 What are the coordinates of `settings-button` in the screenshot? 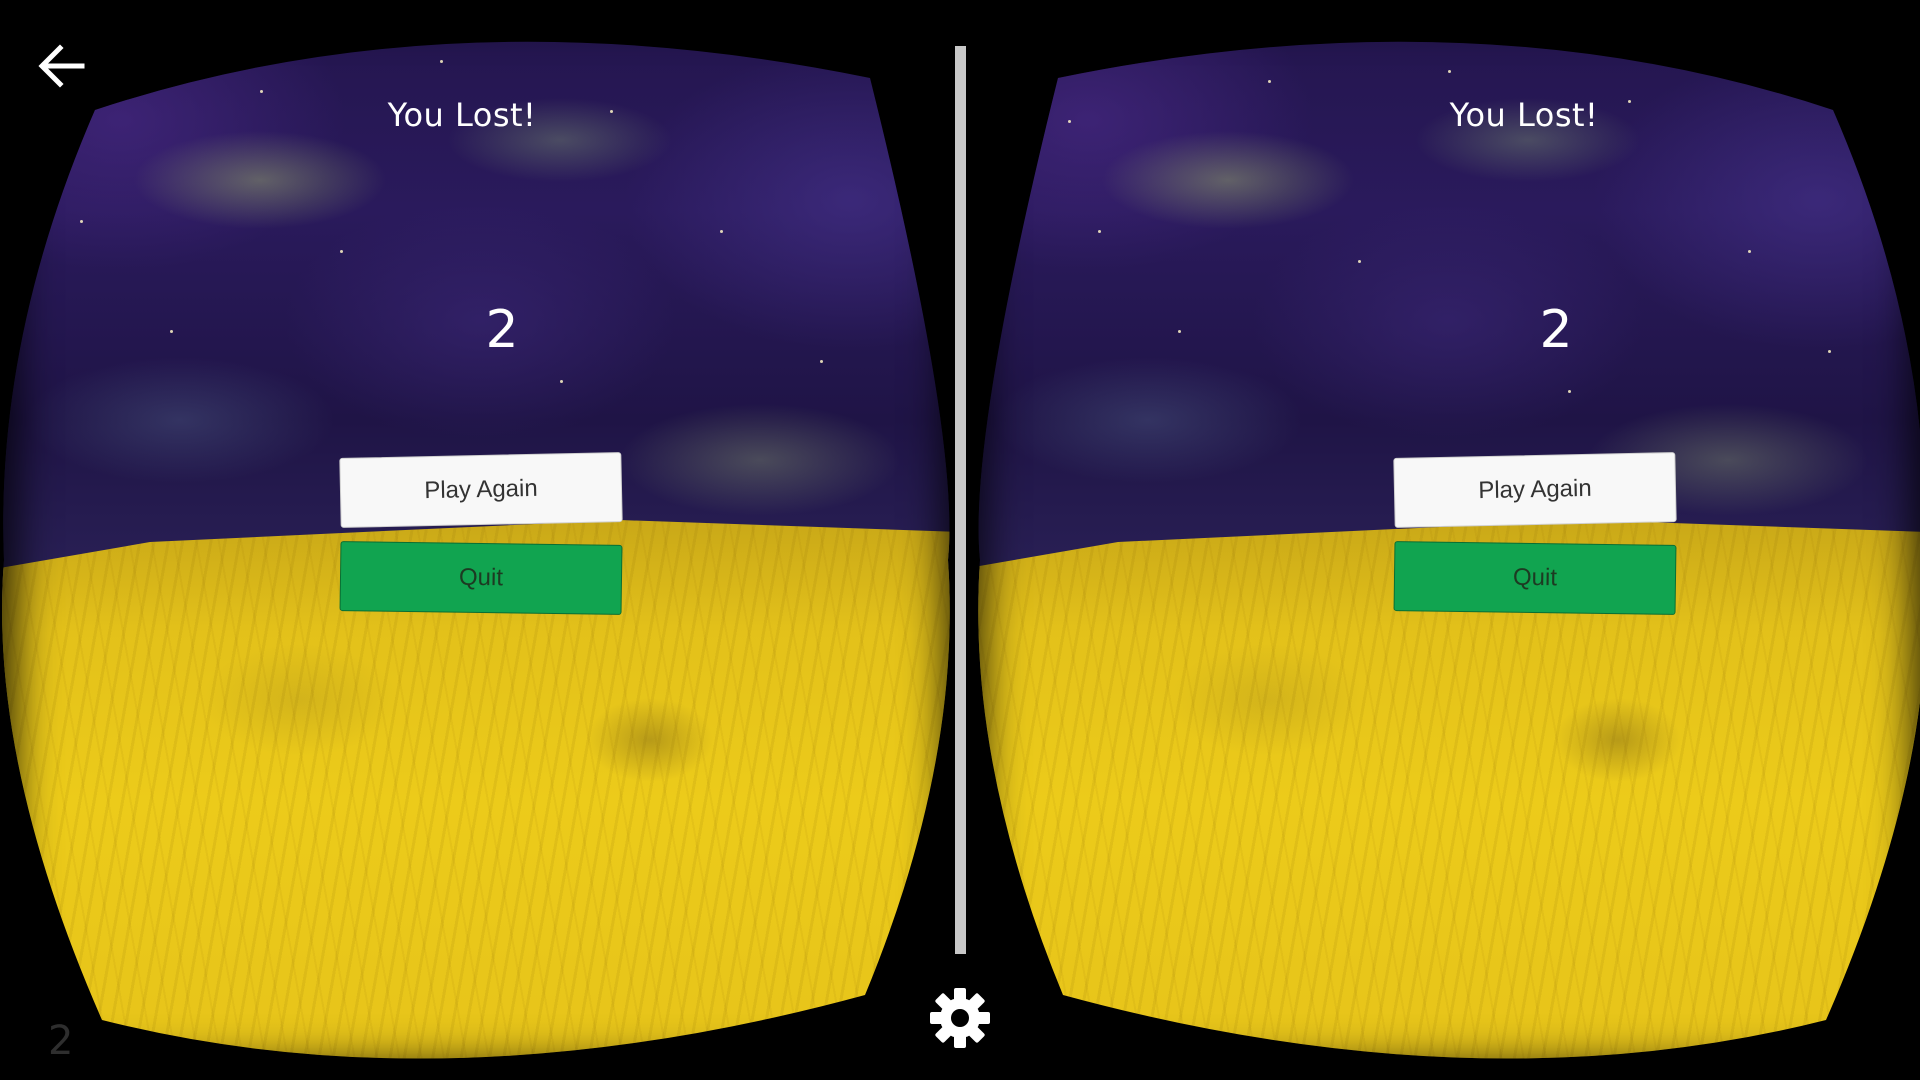 It's located at (960, 1018).